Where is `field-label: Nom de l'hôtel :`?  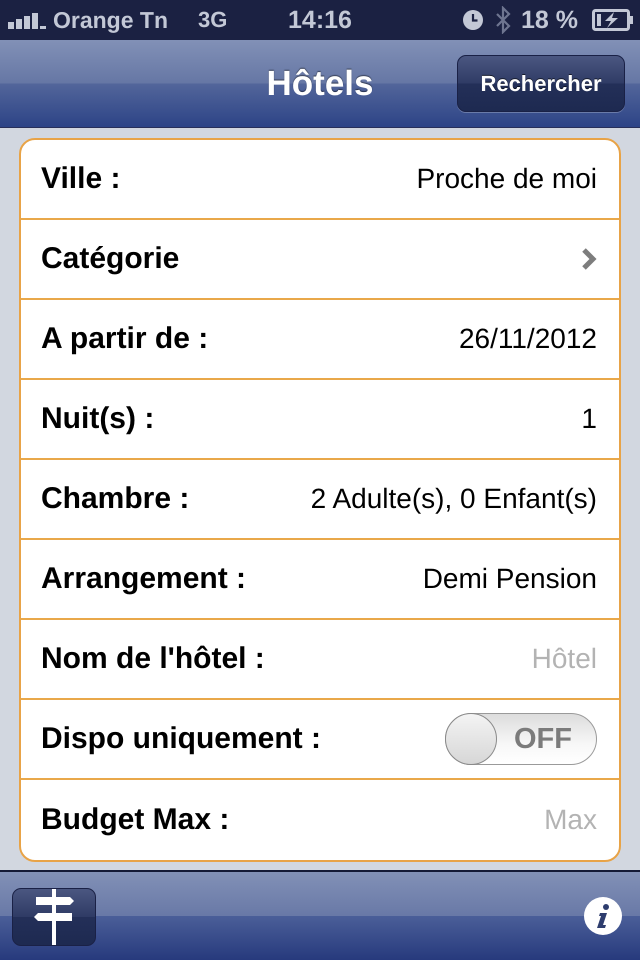
field-label: Nom de l'hôtel : is located at coordinates (153, 659).